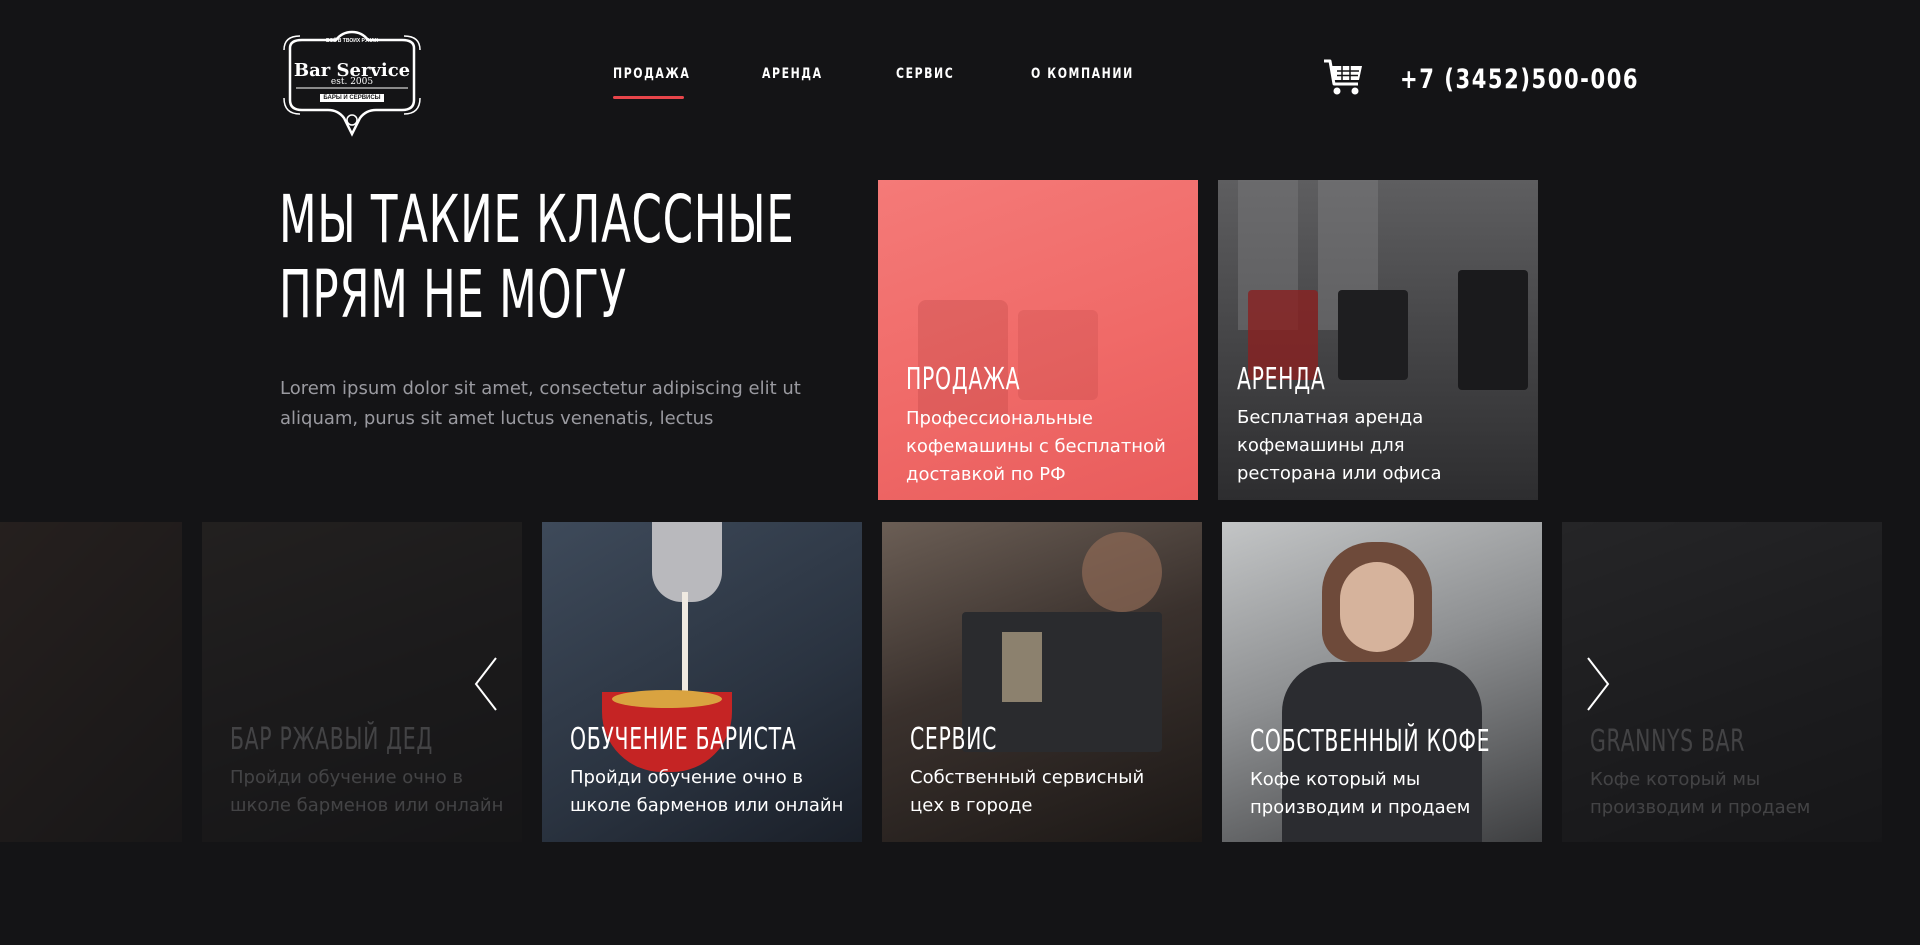 Image resolution: width=1920 pixels, height=945 pixels. What do you see at coordinates (1281, 379) in the screenshot?
I see `card-rent-title: АРЕНДА` at bounding box center [1281, 379].